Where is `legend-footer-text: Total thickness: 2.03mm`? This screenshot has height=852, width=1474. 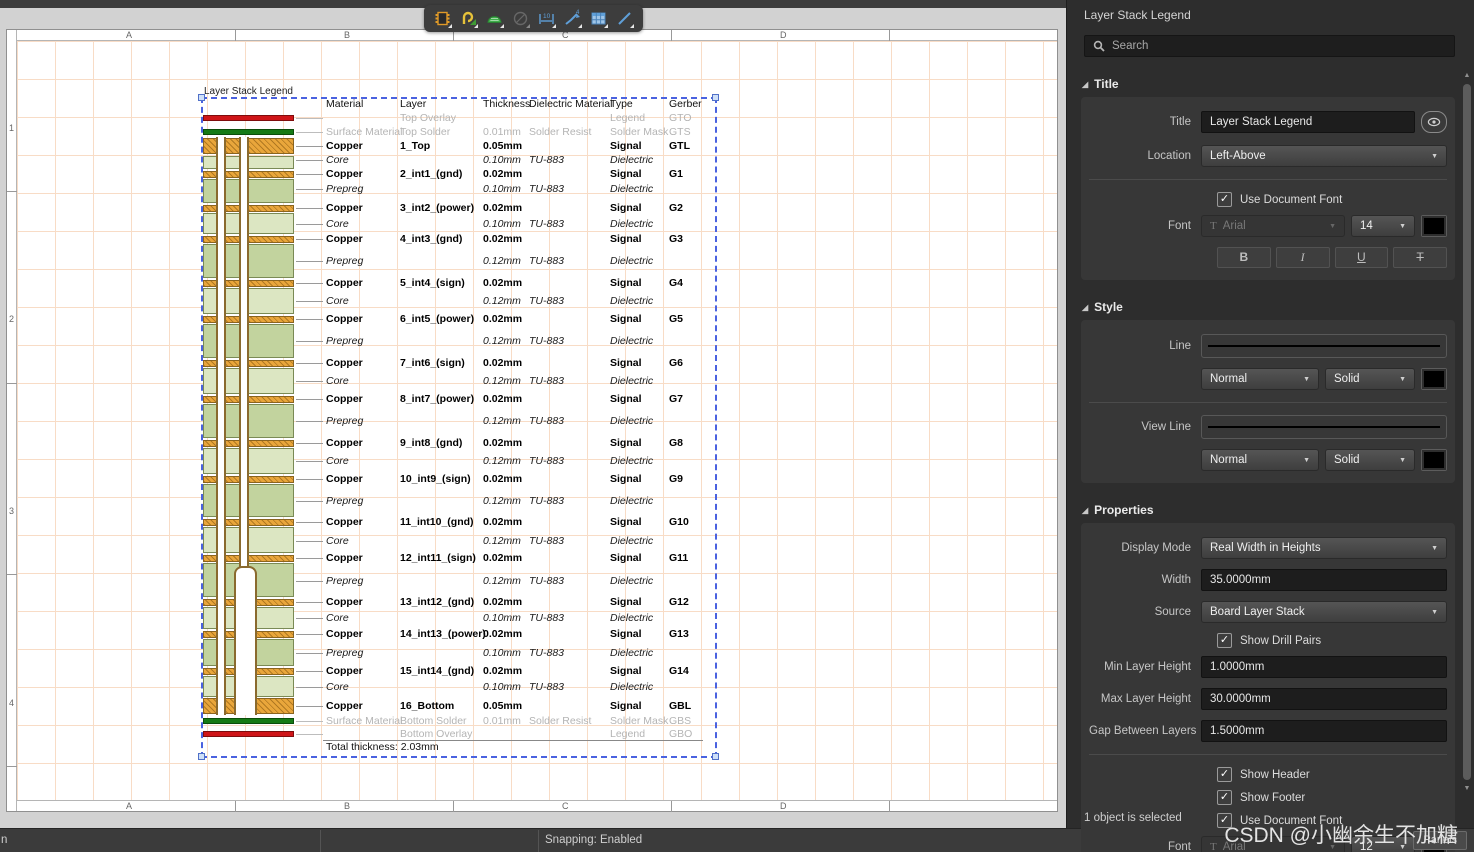 legend-footer-text: Total thickness: 2.03mm is located at coordinates (382, 747).